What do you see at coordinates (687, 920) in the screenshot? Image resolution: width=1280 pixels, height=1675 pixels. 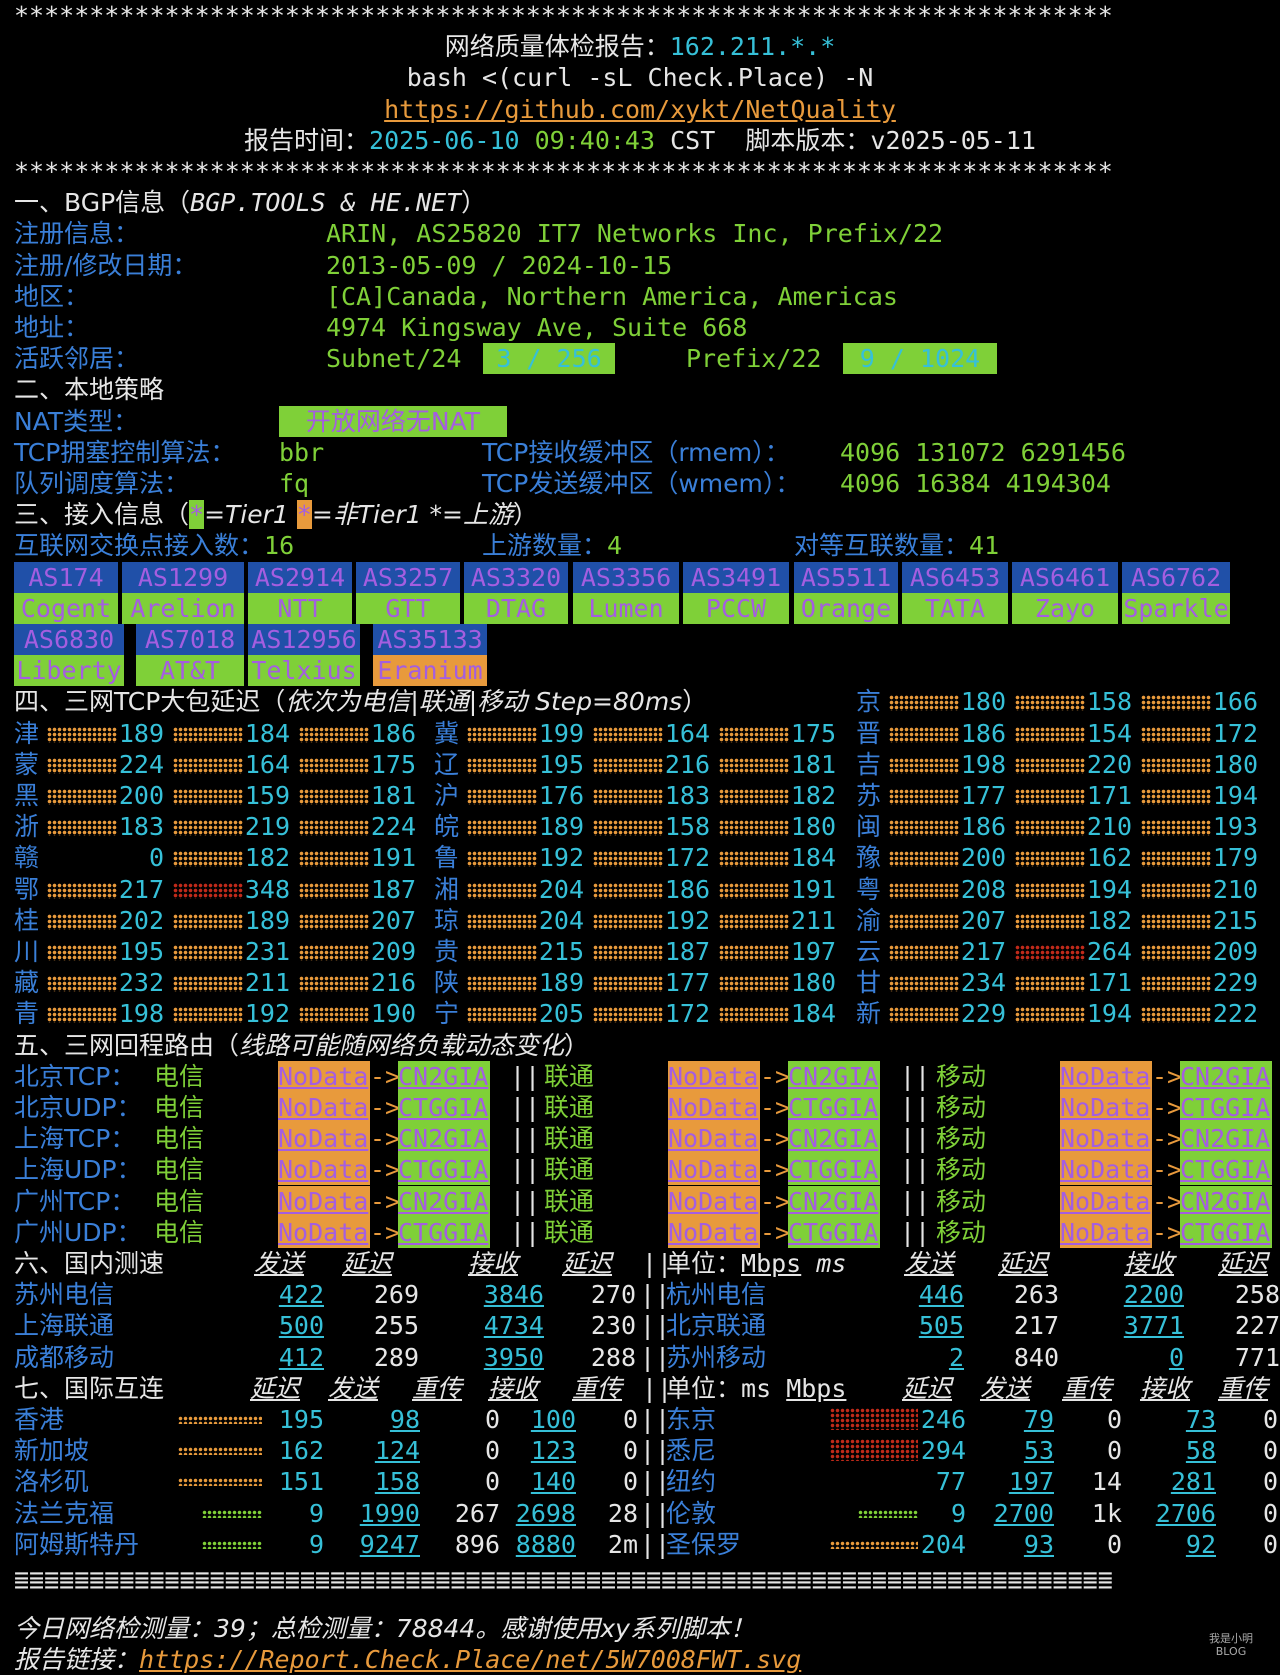 I see `latency-ms: 192` at bounding box center [687, 920].